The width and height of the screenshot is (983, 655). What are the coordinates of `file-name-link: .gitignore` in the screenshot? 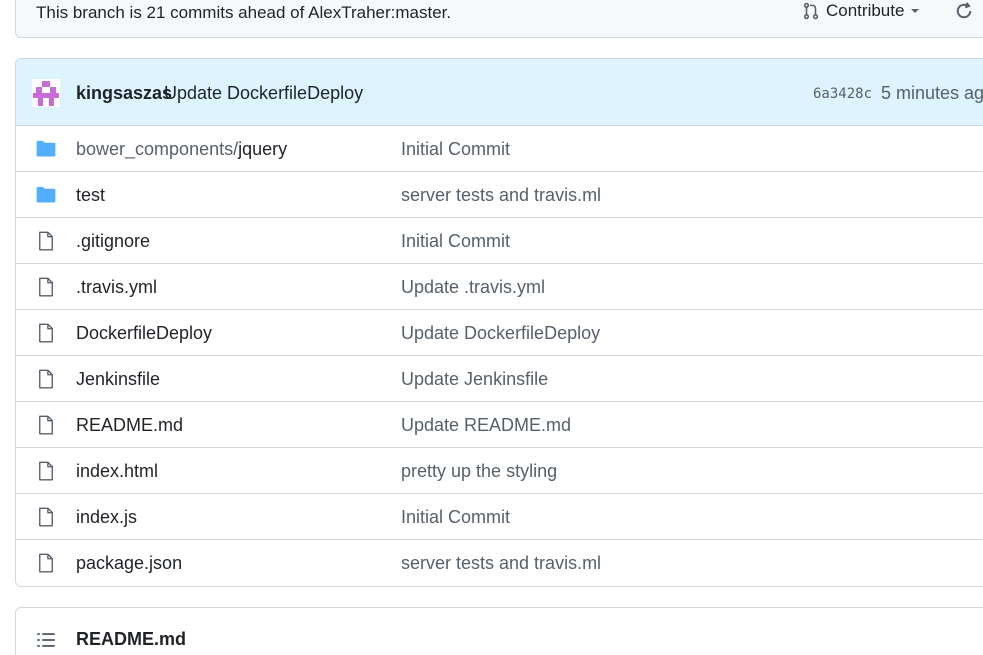 It's located at (113, 241).